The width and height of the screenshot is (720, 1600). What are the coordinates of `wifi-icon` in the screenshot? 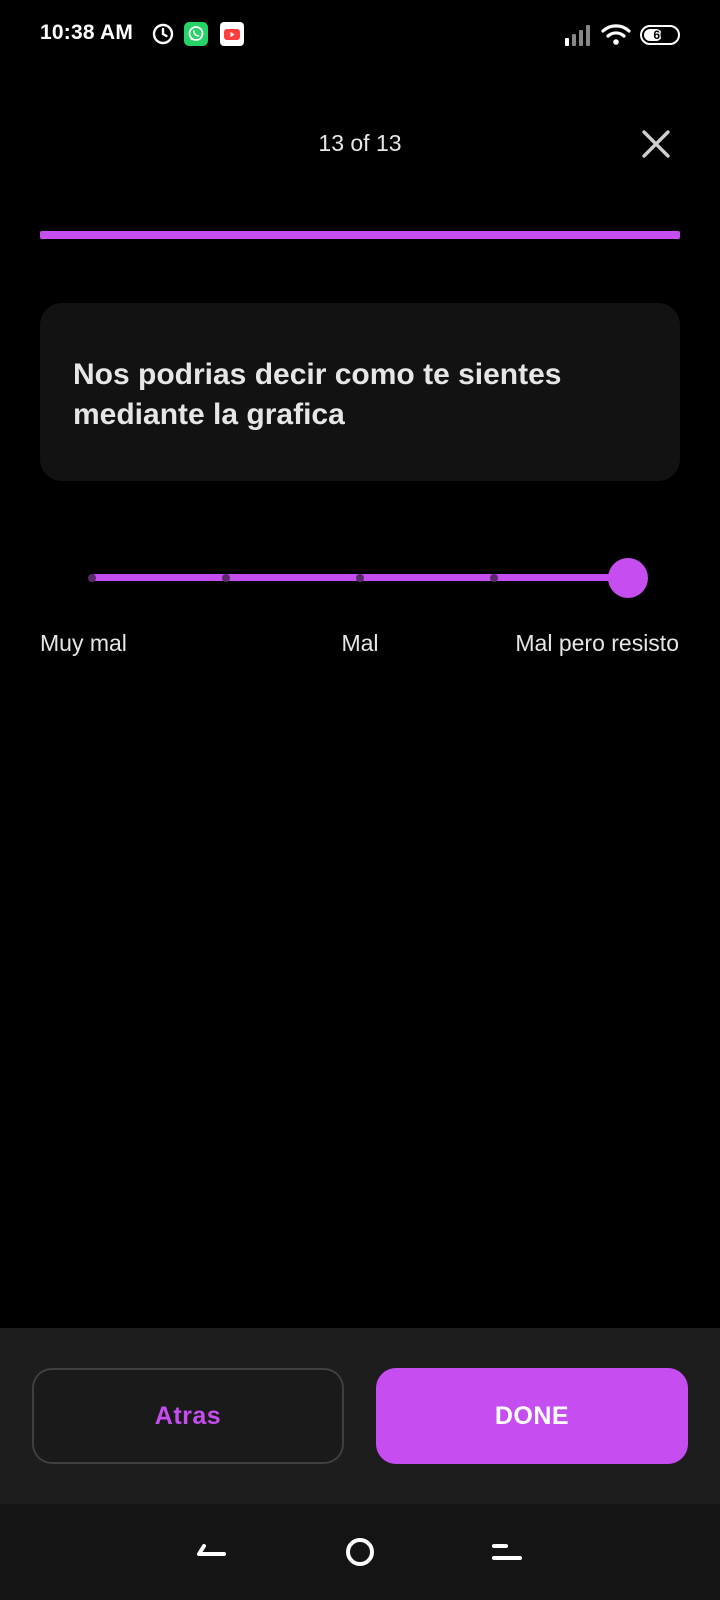 It's located at (616, 34).